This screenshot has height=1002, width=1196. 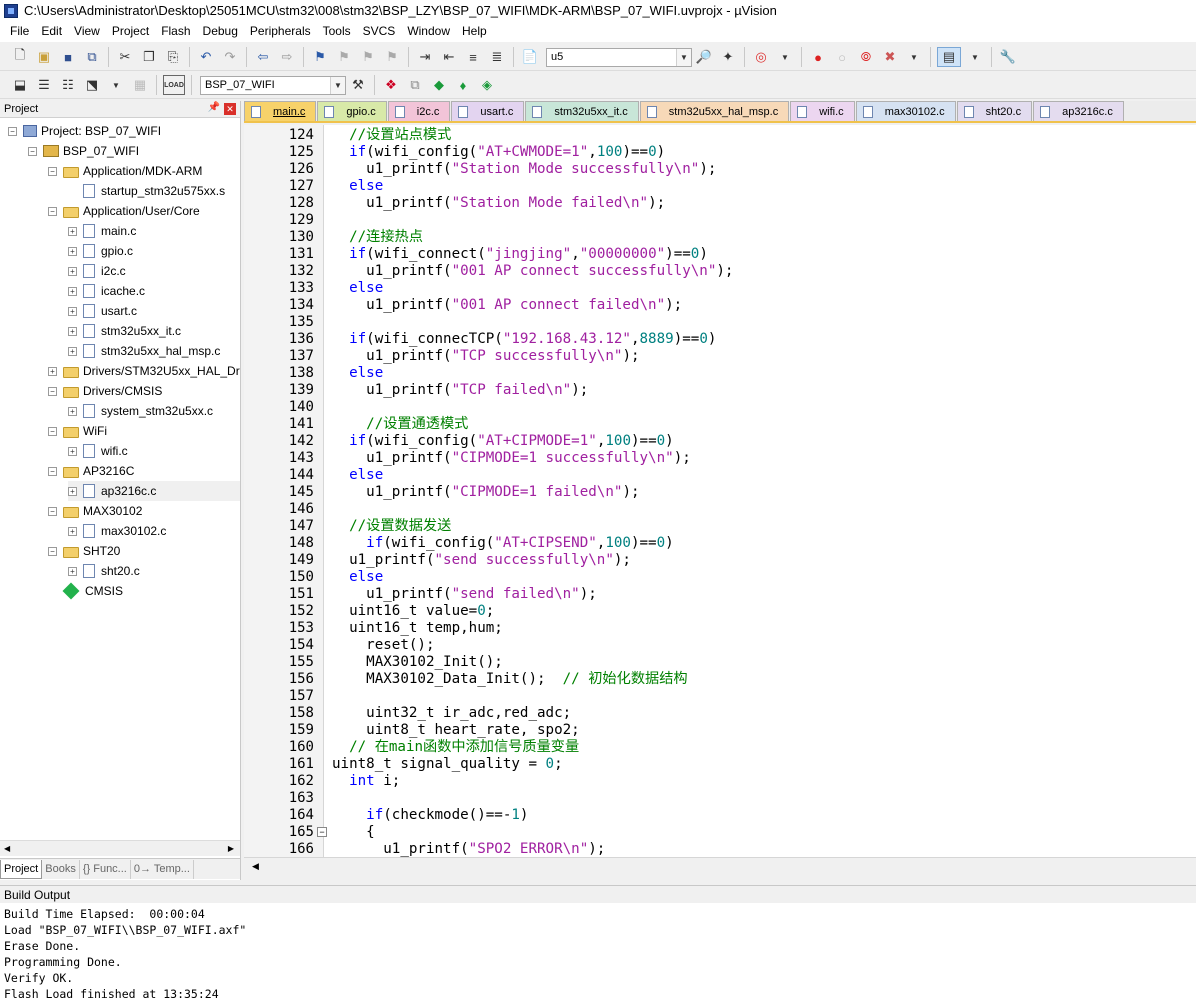 What do you see at coordinates (85, 591) in the screenshot?
I see `tree-item: CMSIS` at bounding box center [85, 591].